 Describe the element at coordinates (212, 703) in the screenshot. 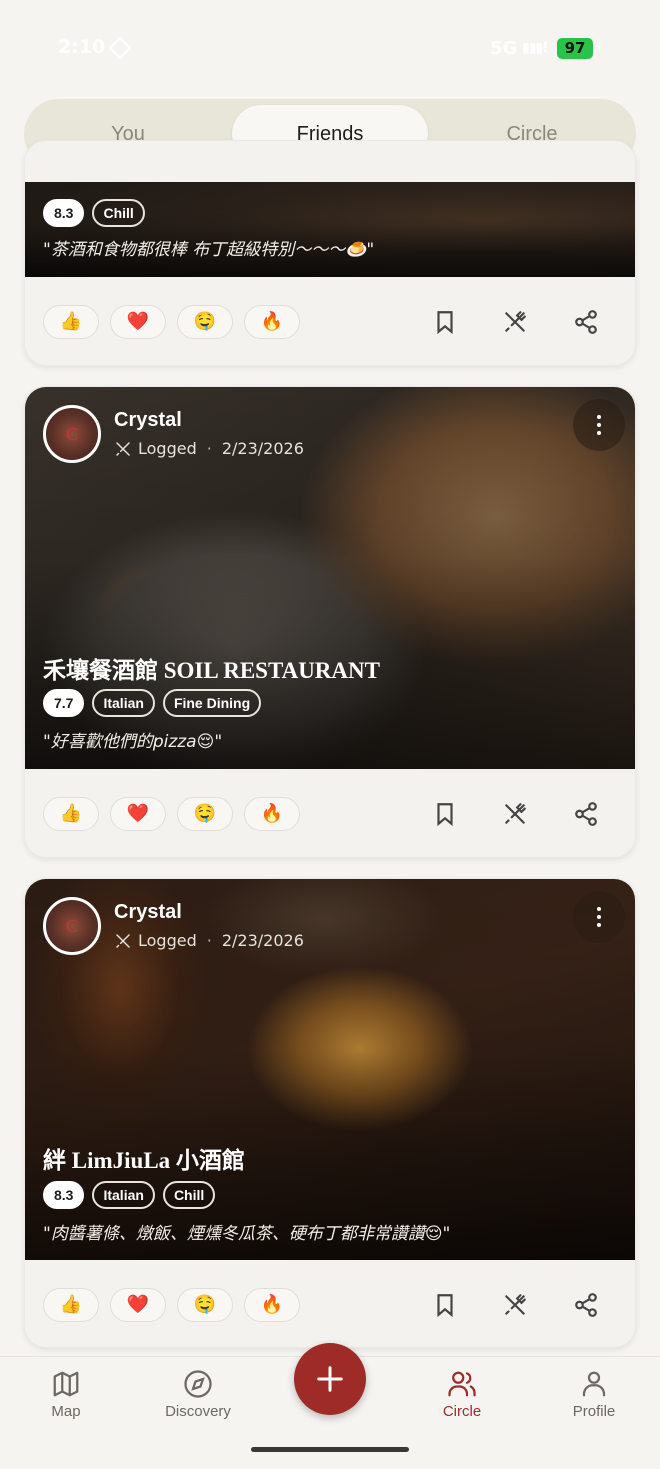

I see `tag-chip: Fine Dining` at that location.